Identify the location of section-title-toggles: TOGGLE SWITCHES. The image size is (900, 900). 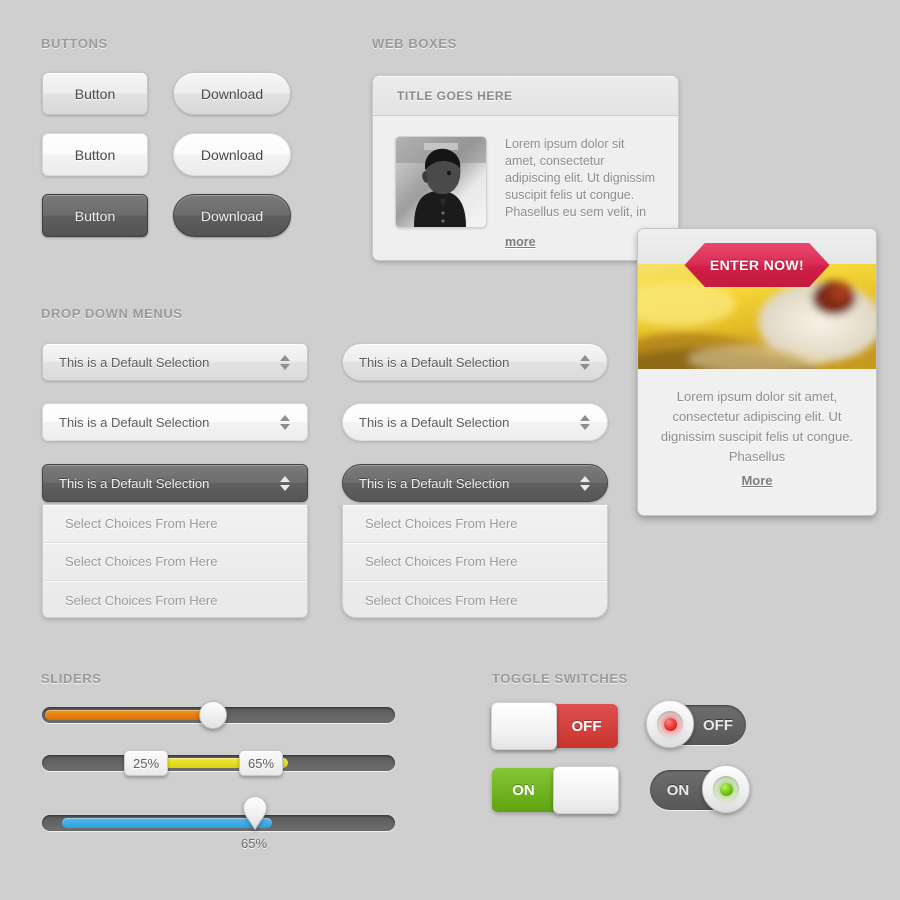
(560, 678).